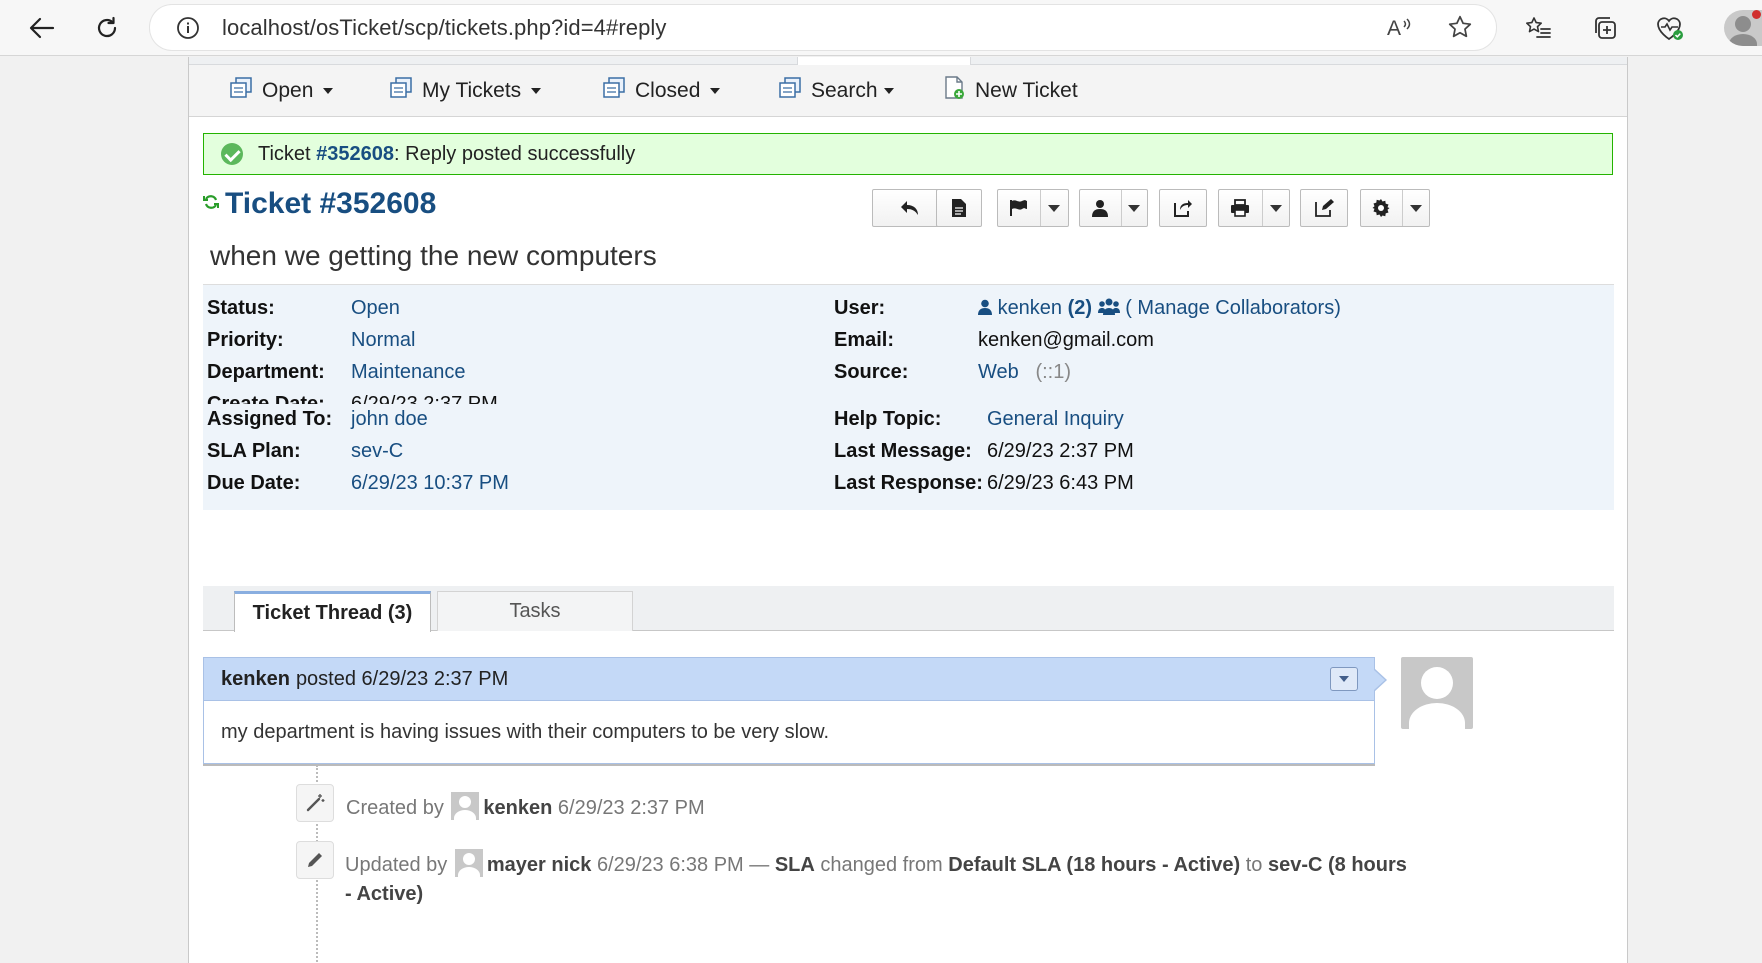  I want to click on last-response-label: Last Response:, so click(908, 483).